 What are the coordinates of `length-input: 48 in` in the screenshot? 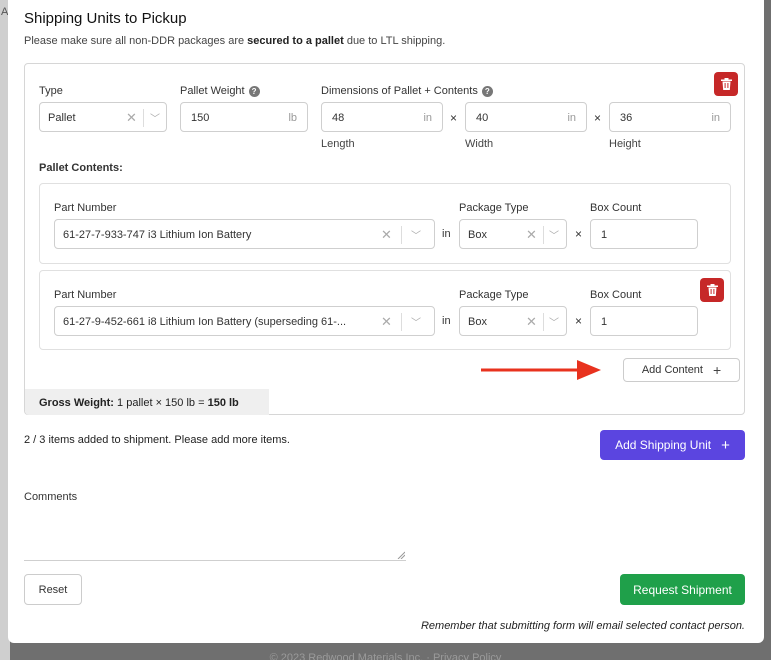 It's located at (382, 117).